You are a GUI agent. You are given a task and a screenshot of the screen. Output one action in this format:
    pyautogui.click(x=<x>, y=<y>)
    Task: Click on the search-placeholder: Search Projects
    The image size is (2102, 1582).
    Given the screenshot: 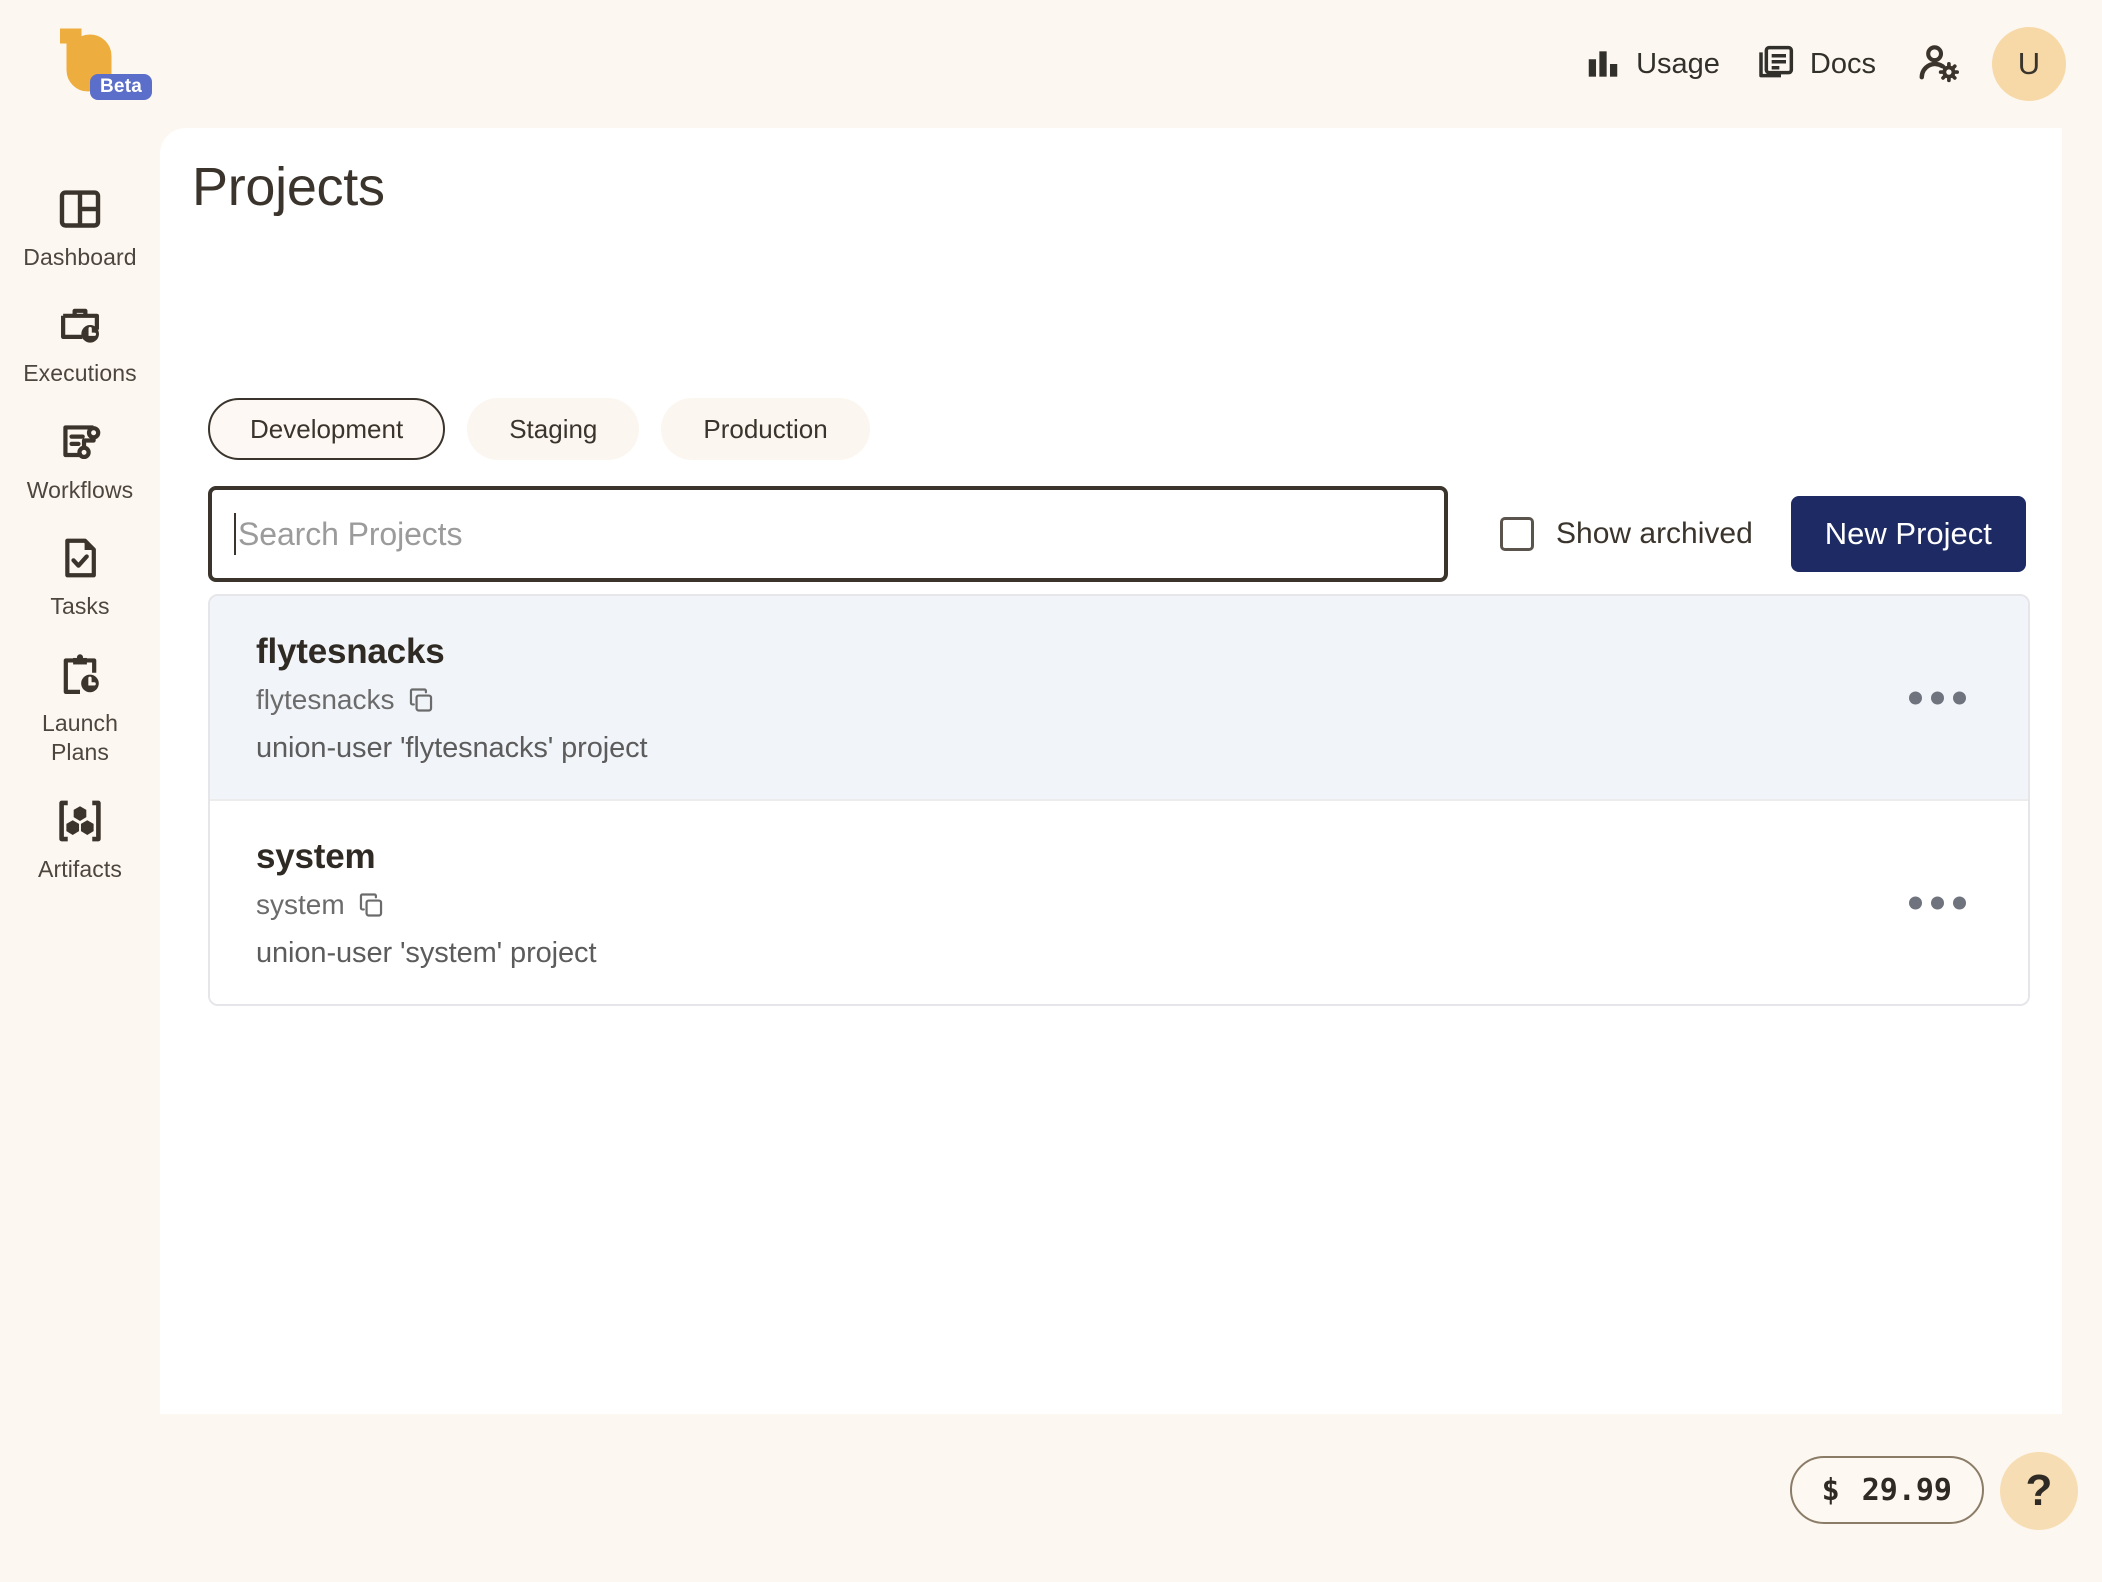 What is the action you would take?
    pyautogui.click(x=350, y=533)
    